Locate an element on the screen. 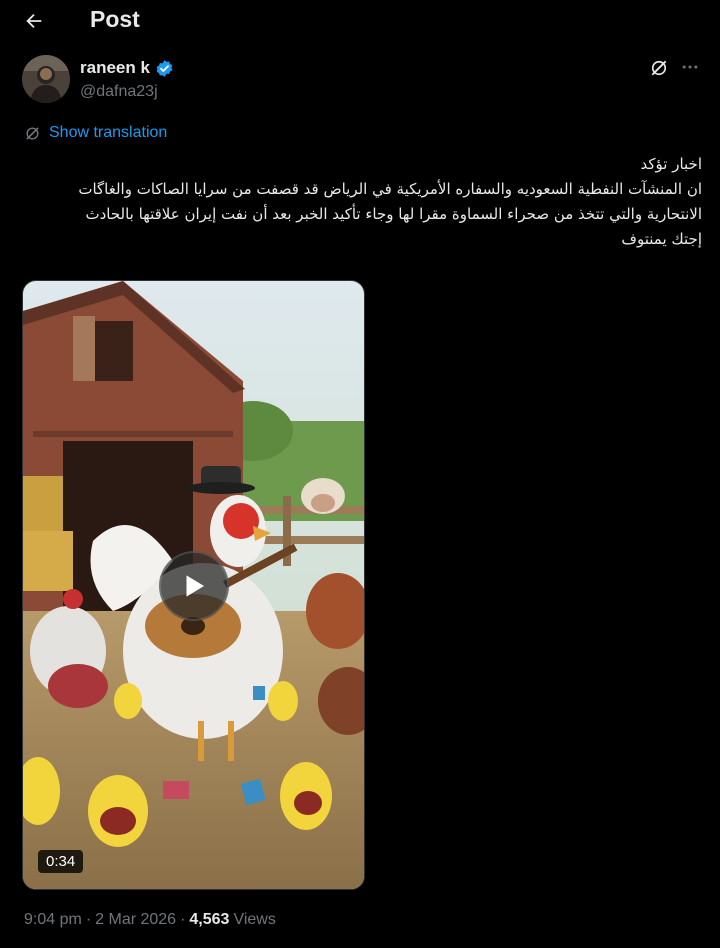 The image size is (720, 948). grok-icon is located at coordinates (659, 68).